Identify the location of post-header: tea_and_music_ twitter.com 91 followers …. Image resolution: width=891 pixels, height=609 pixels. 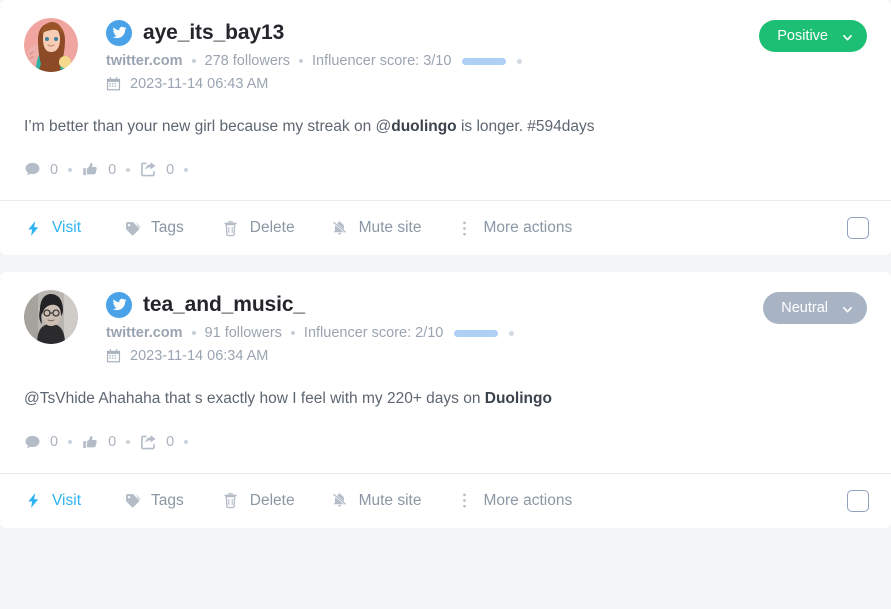
(445, 327).